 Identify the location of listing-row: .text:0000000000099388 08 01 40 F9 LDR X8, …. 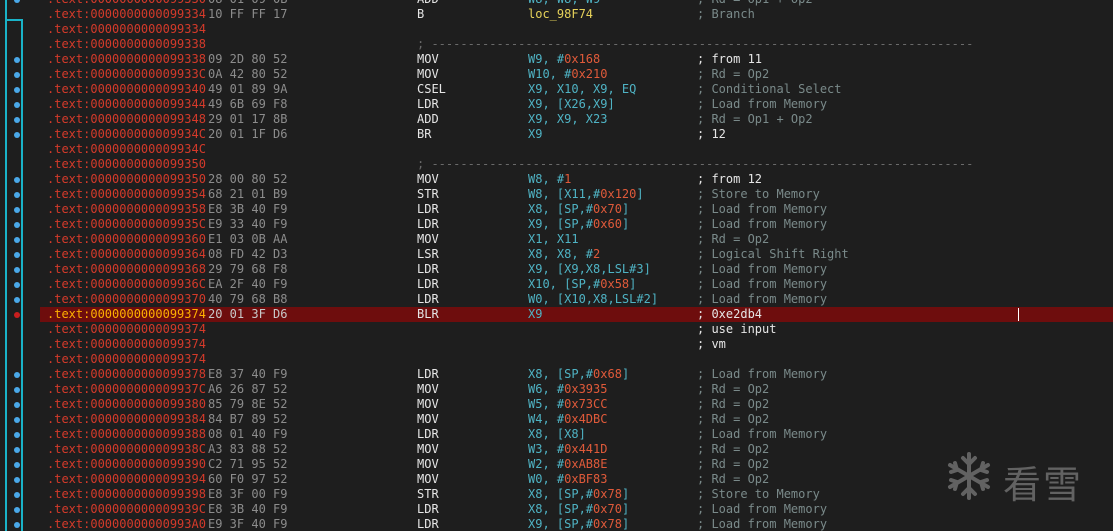
(576, 434).